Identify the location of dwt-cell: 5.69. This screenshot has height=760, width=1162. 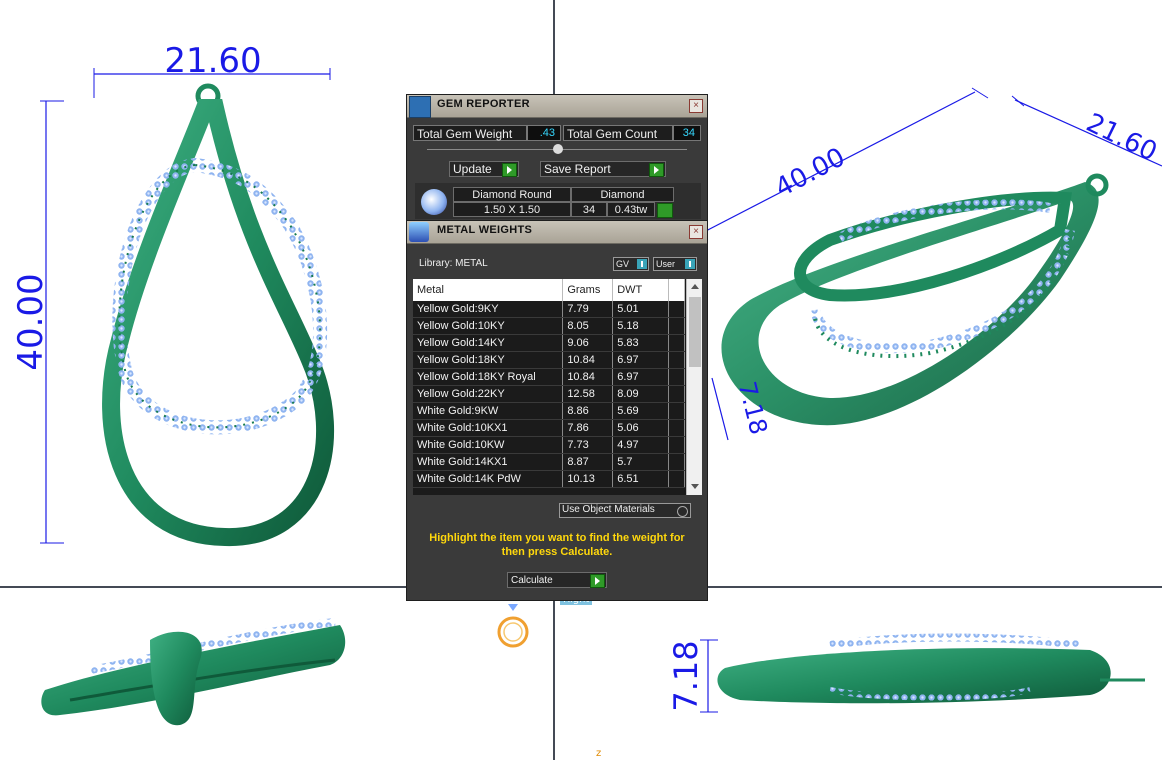
(641, 411).